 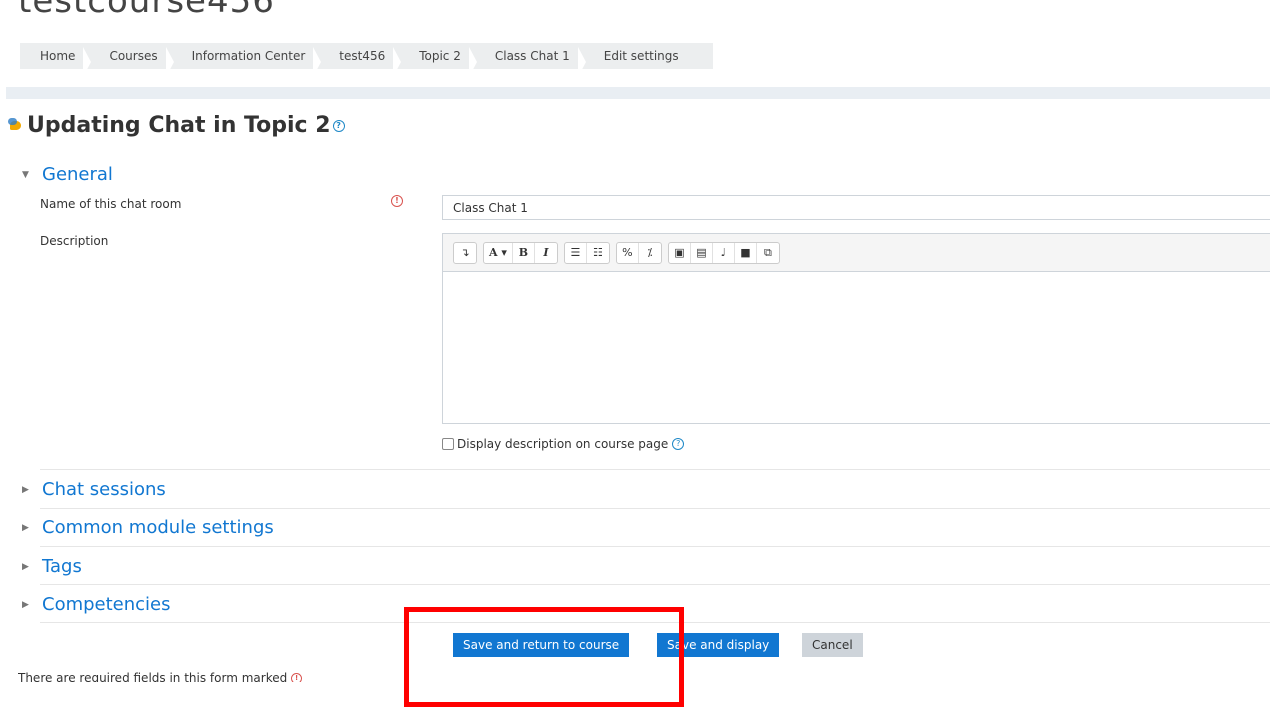 What do you see at coordinates (598, 253) in the screenshot?
I see `ordered-list-icon: ☷` at bounding box center [598, 253].